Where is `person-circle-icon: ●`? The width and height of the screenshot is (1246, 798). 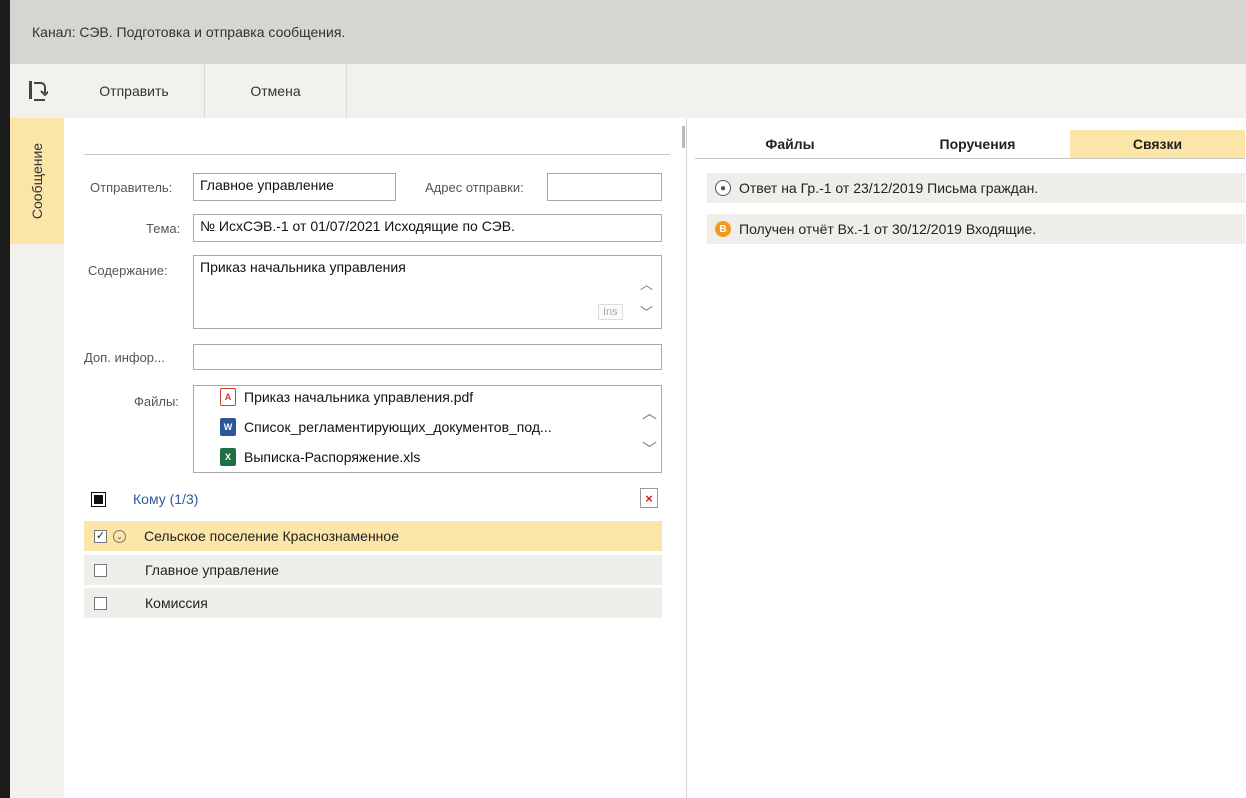
person-circle-icon: ● is located at coordinates (723, 188).